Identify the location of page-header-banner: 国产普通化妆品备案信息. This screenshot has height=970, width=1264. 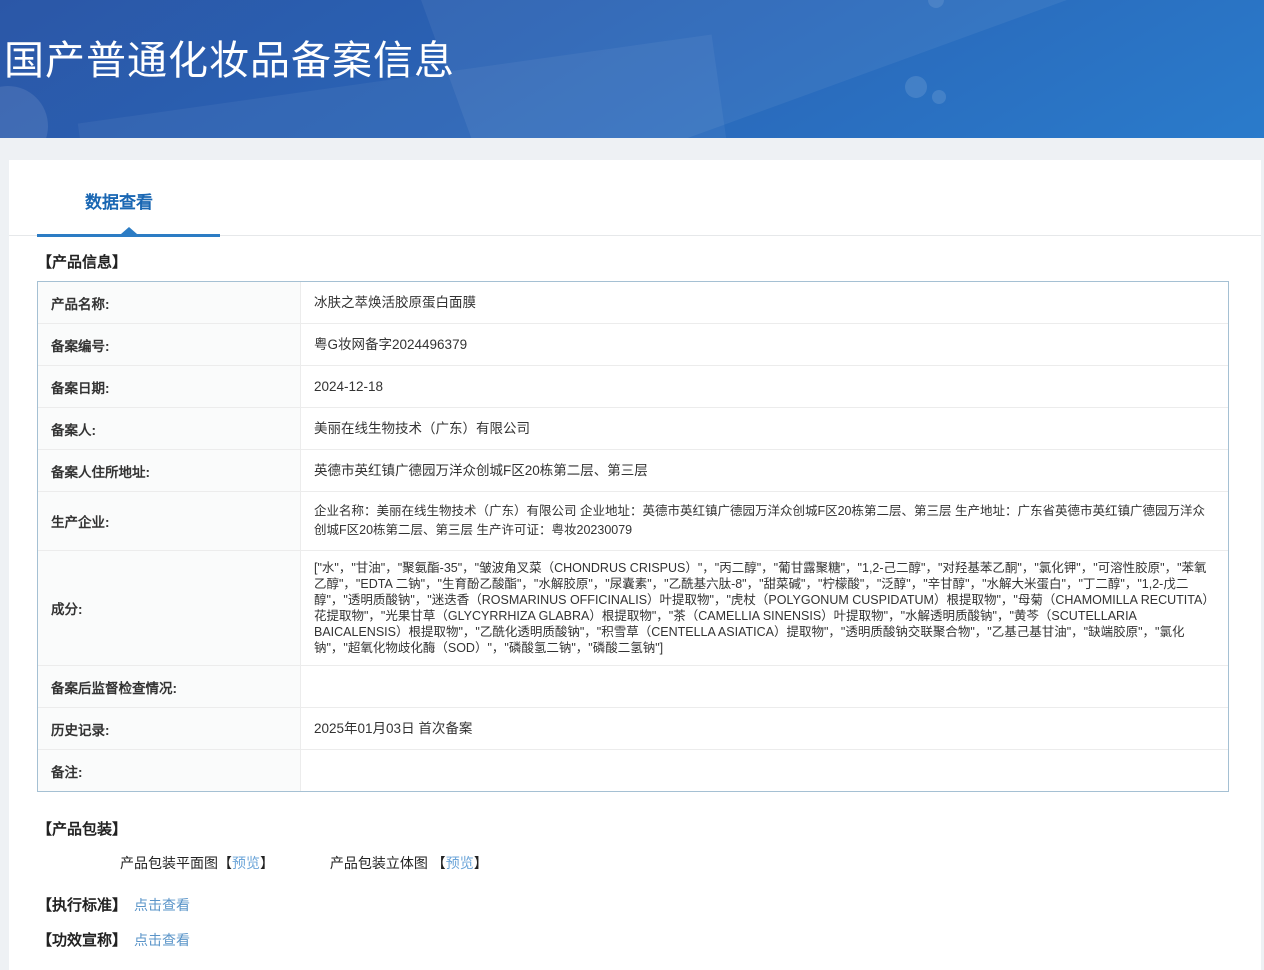
(632, 69).